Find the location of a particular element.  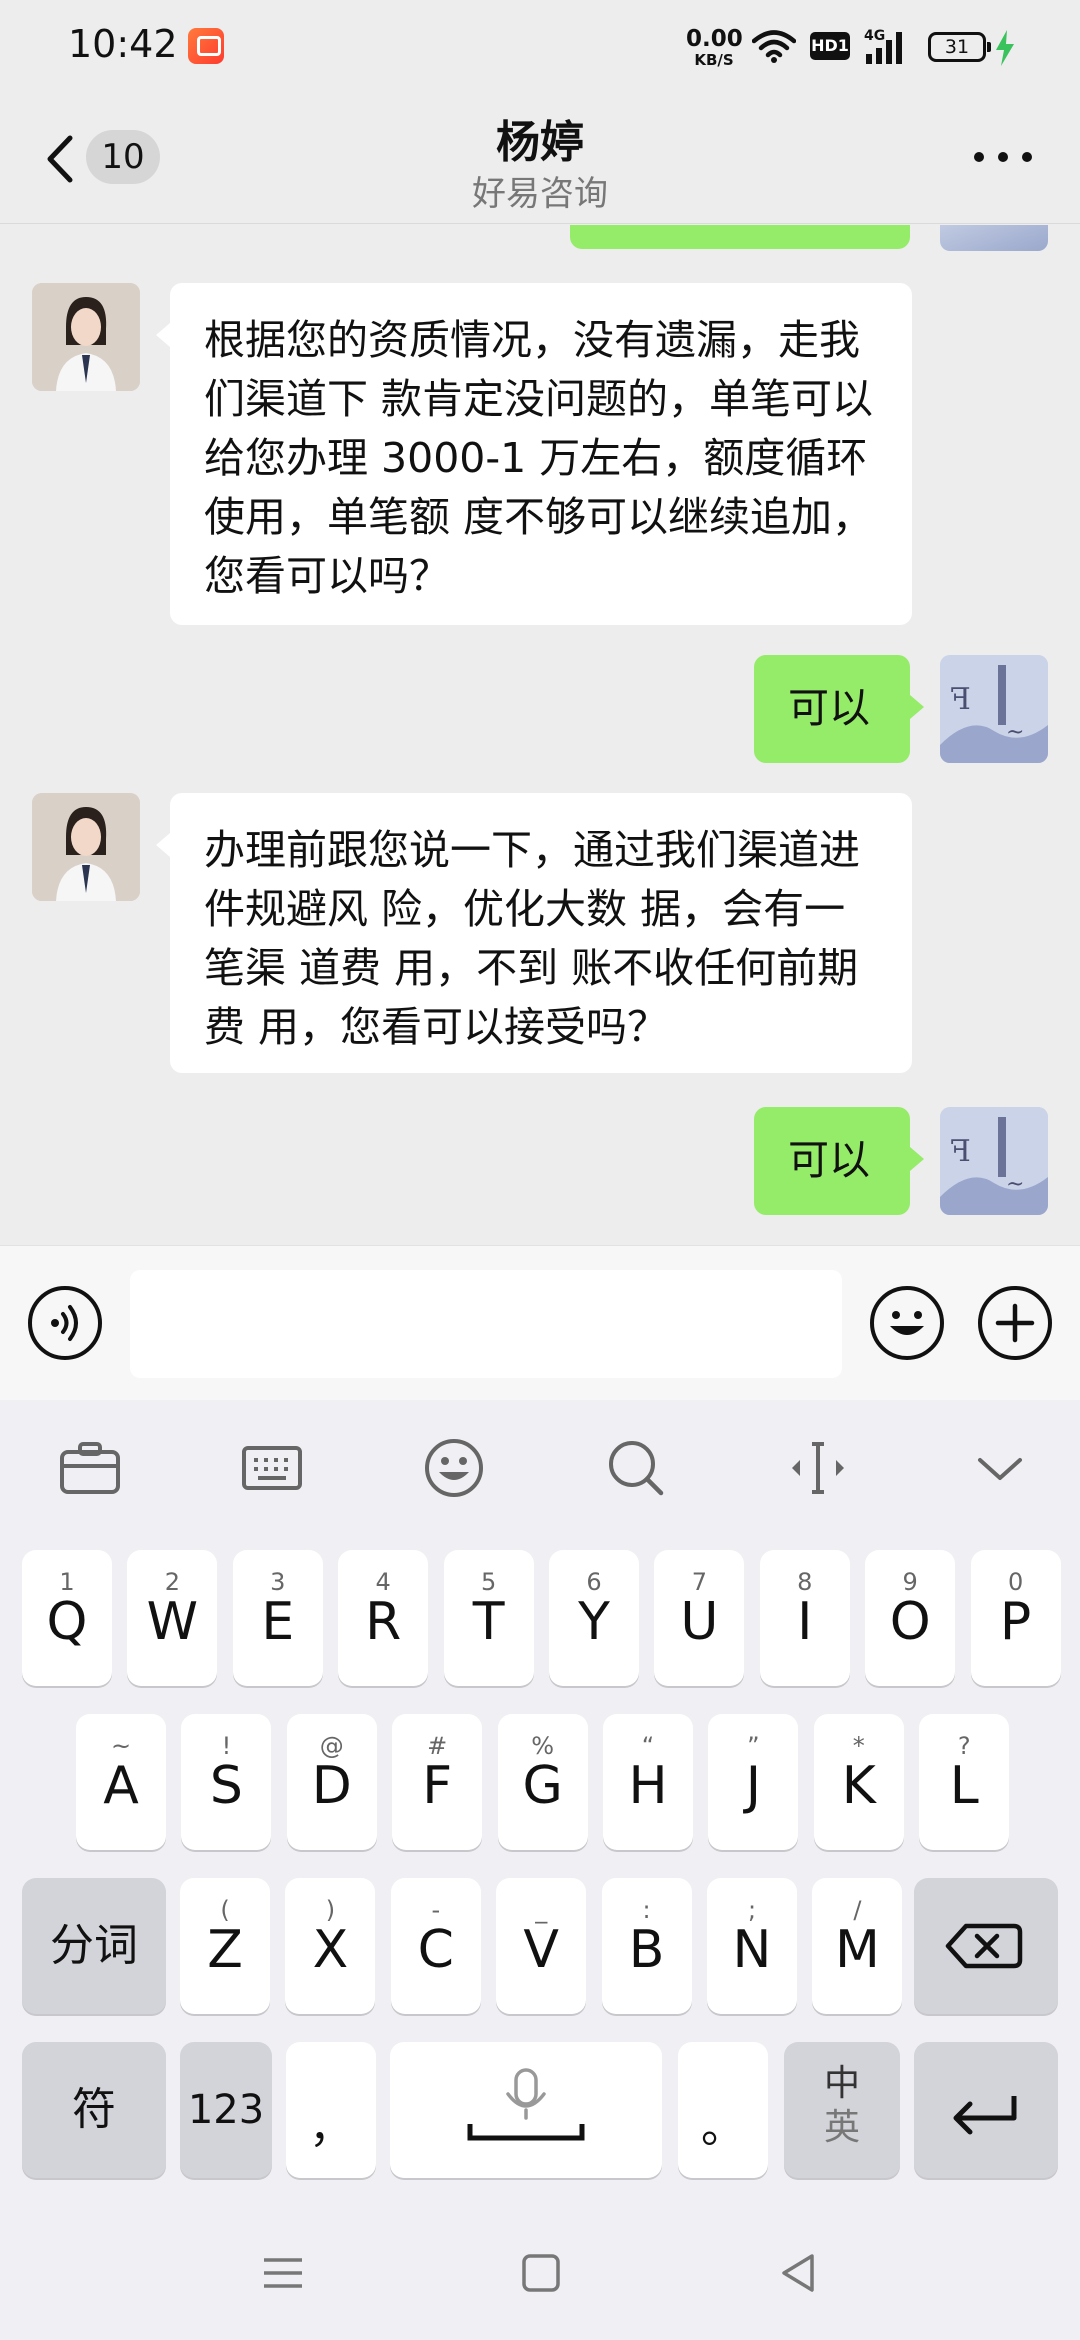

key-k: * K is located at coordinates (858, 1782).